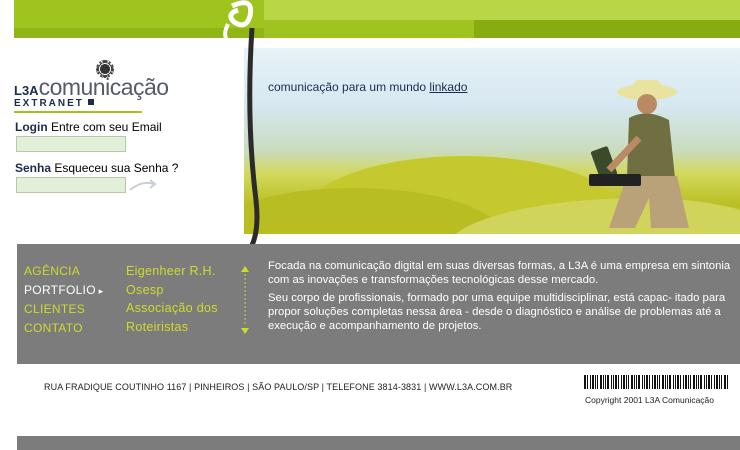 The width and height of the screenshot is (740, 450). I want to click on nav-agencia: AGÊNCIA, so click(63, 271).